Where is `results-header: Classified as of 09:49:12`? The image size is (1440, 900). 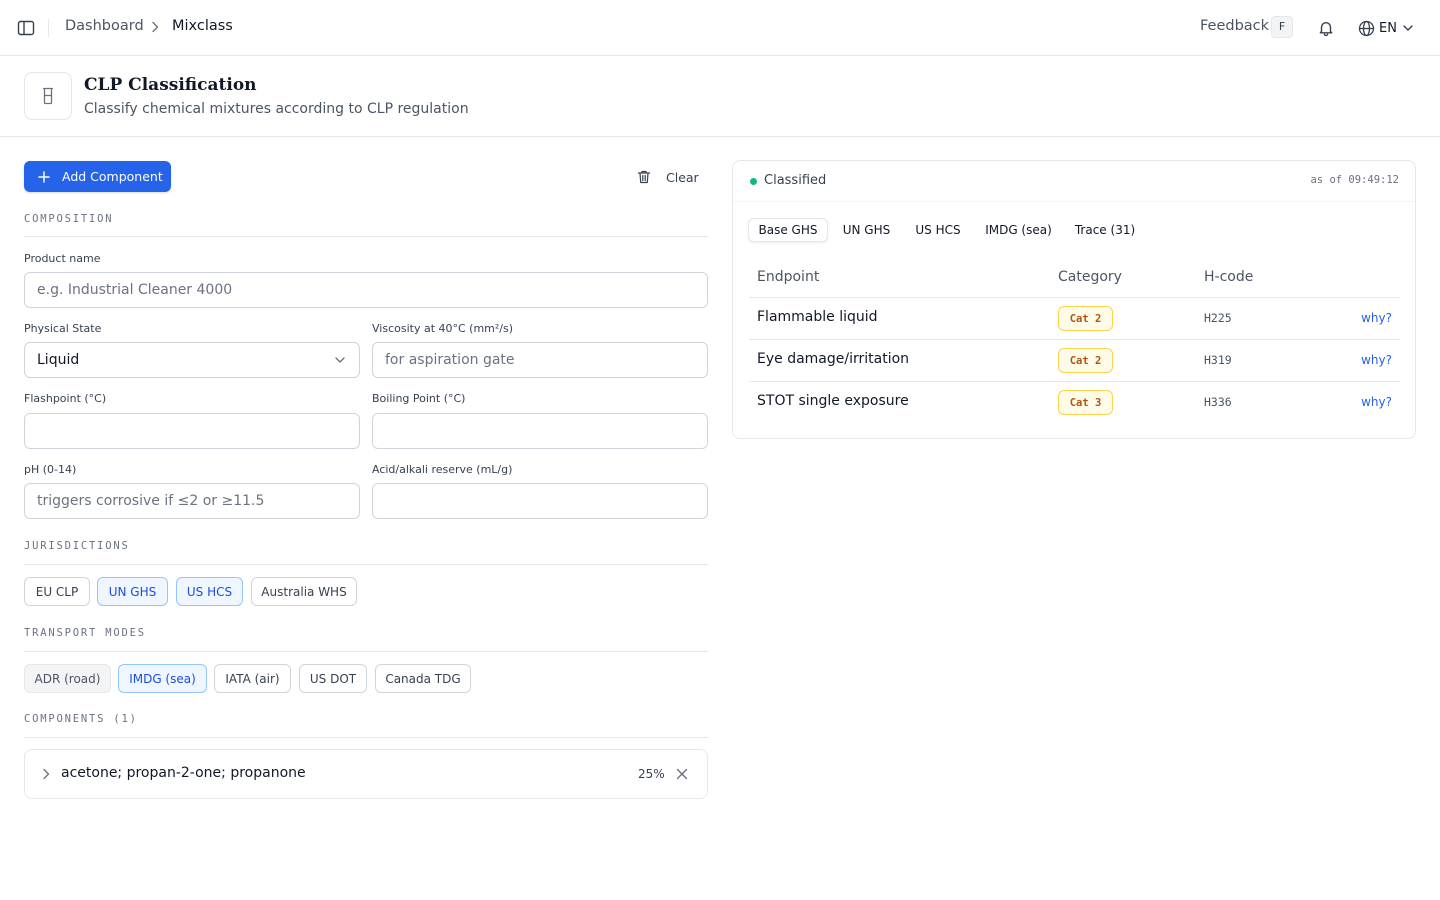 results-header: Classified as of 09:49:12 is located at coordinates (1074, 181).